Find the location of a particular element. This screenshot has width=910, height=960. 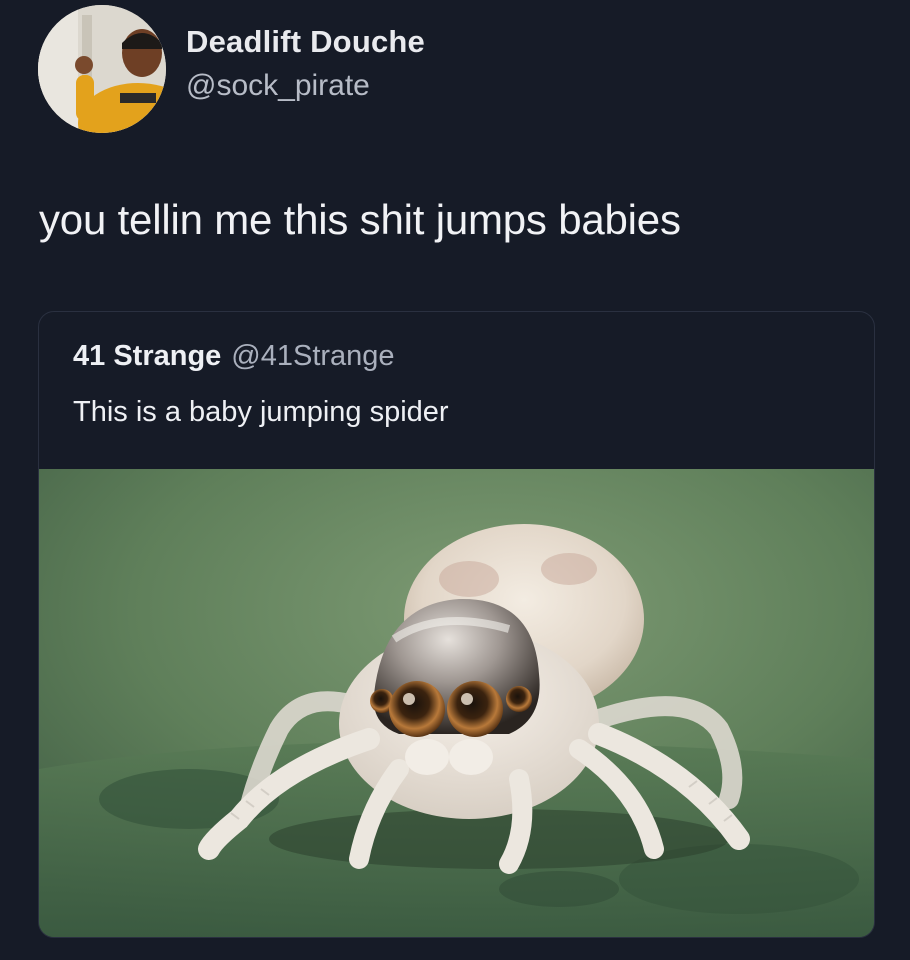

quoted-tweet-header: 41 Strange @41Strange is located at coordinates (234, 356).